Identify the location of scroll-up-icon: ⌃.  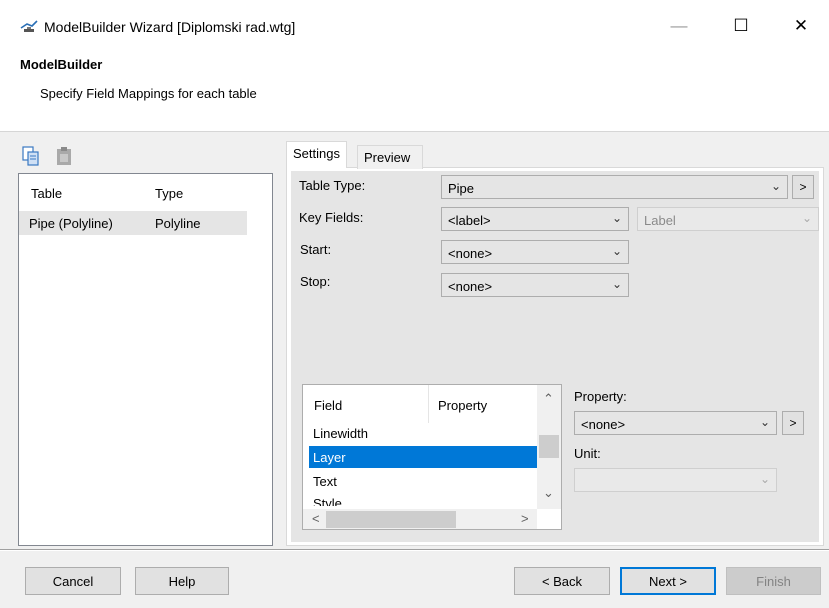
(548, 399).